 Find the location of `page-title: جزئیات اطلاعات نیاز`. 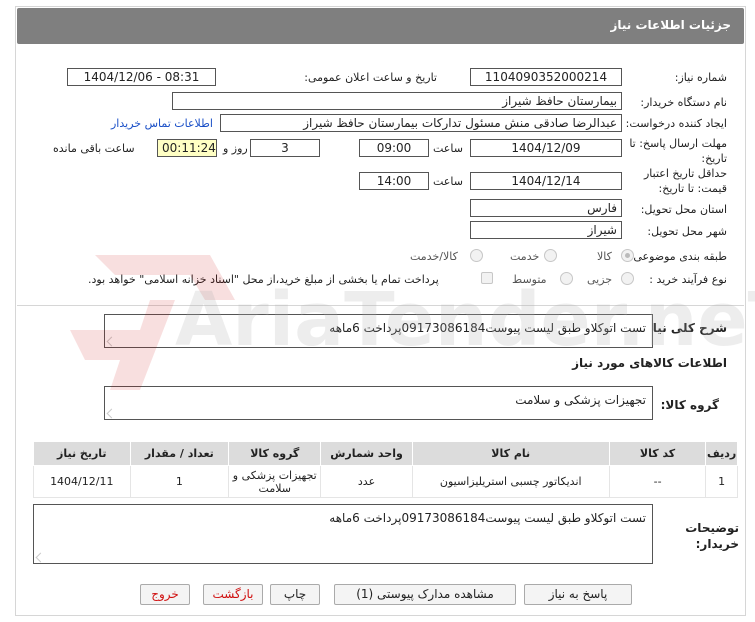

page-title: جزئیات اطلاعات نیاز is located at coordinates (670, 25).